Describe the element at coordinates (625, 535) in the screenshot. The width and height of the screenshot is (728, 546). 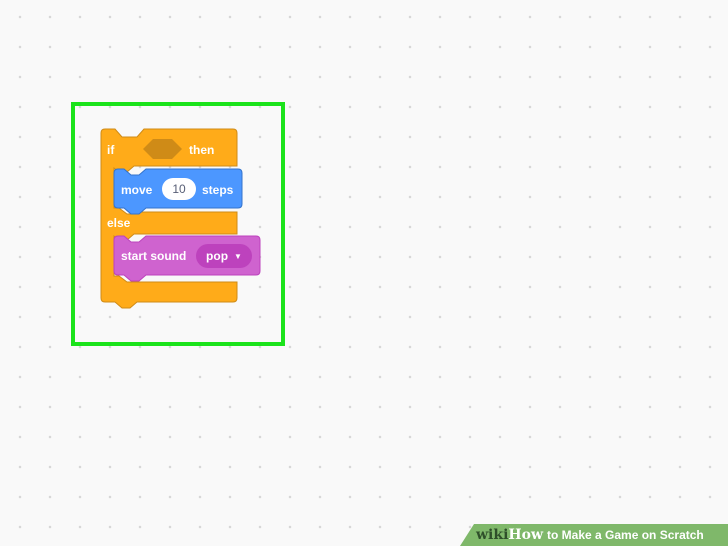
I see `watermark-title: to Make a Game on Scratch` at that location.